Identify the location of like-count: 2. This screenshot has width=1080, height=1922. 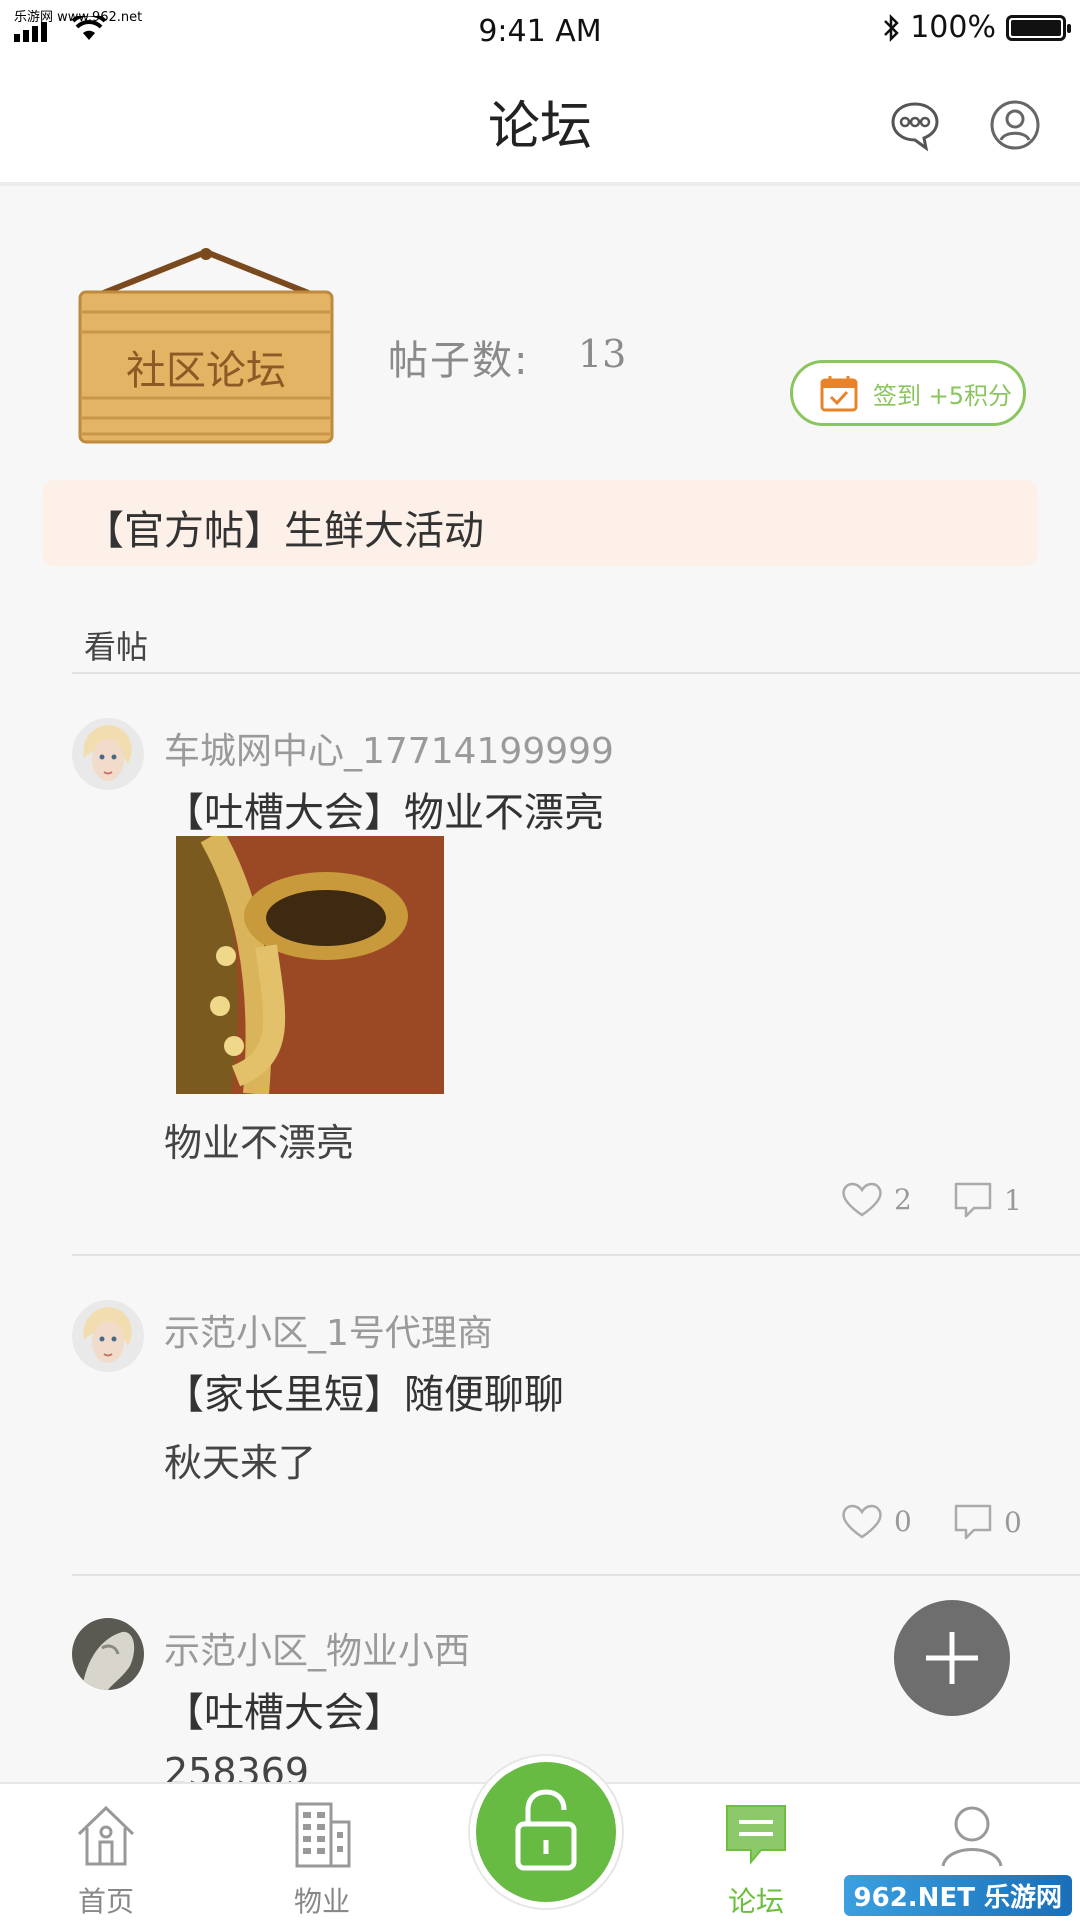
(876, 1199).